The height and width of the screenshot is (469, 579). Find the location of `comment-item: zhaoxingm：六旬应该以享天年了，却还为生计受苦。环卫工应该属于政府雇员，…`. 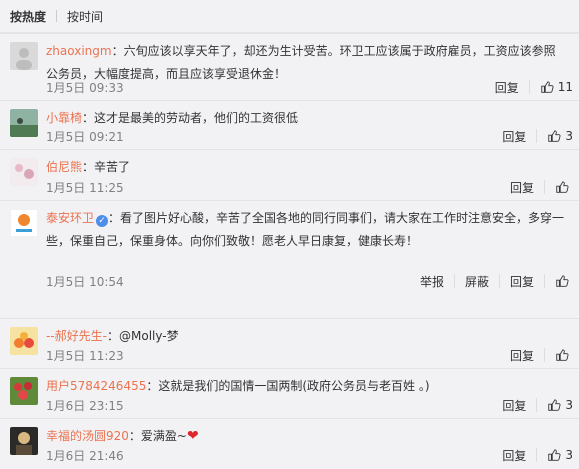

comment-item: zhaoxingm：六旬应该以享天年了，却还为生计受苦。环卫工应该属于政府雇员，… is located at coordinates (289, 67).